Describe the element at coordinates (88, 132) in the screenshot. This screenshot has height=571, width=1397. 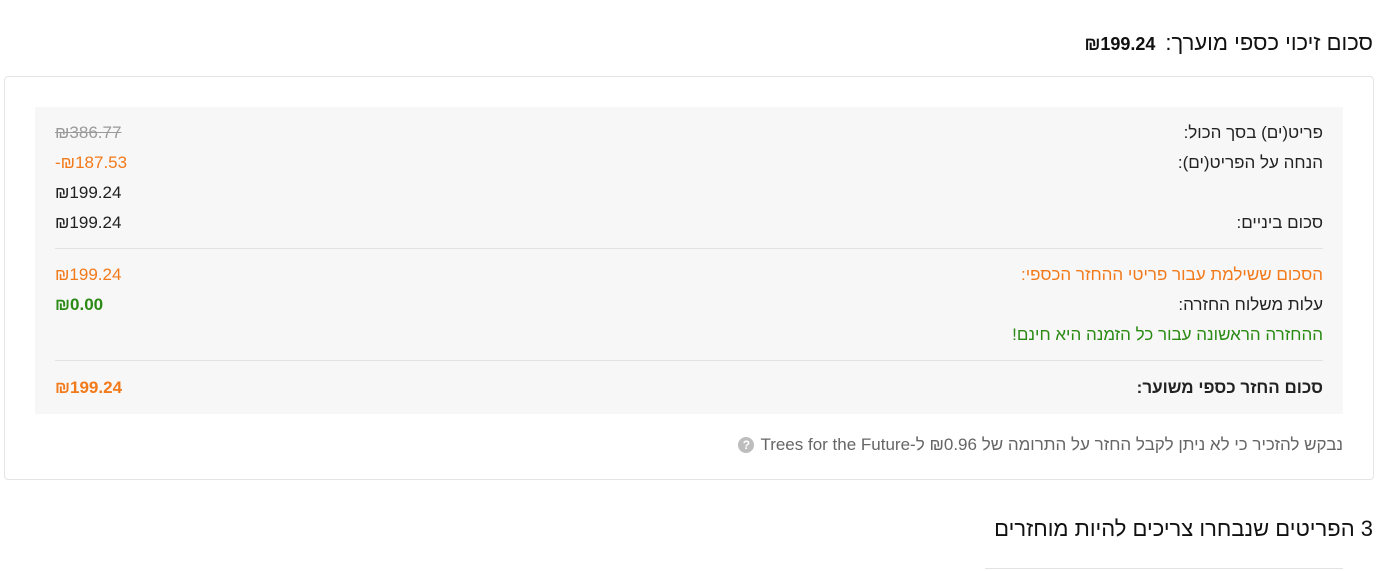
I see `items-total-value: ₪386.77` at that location.